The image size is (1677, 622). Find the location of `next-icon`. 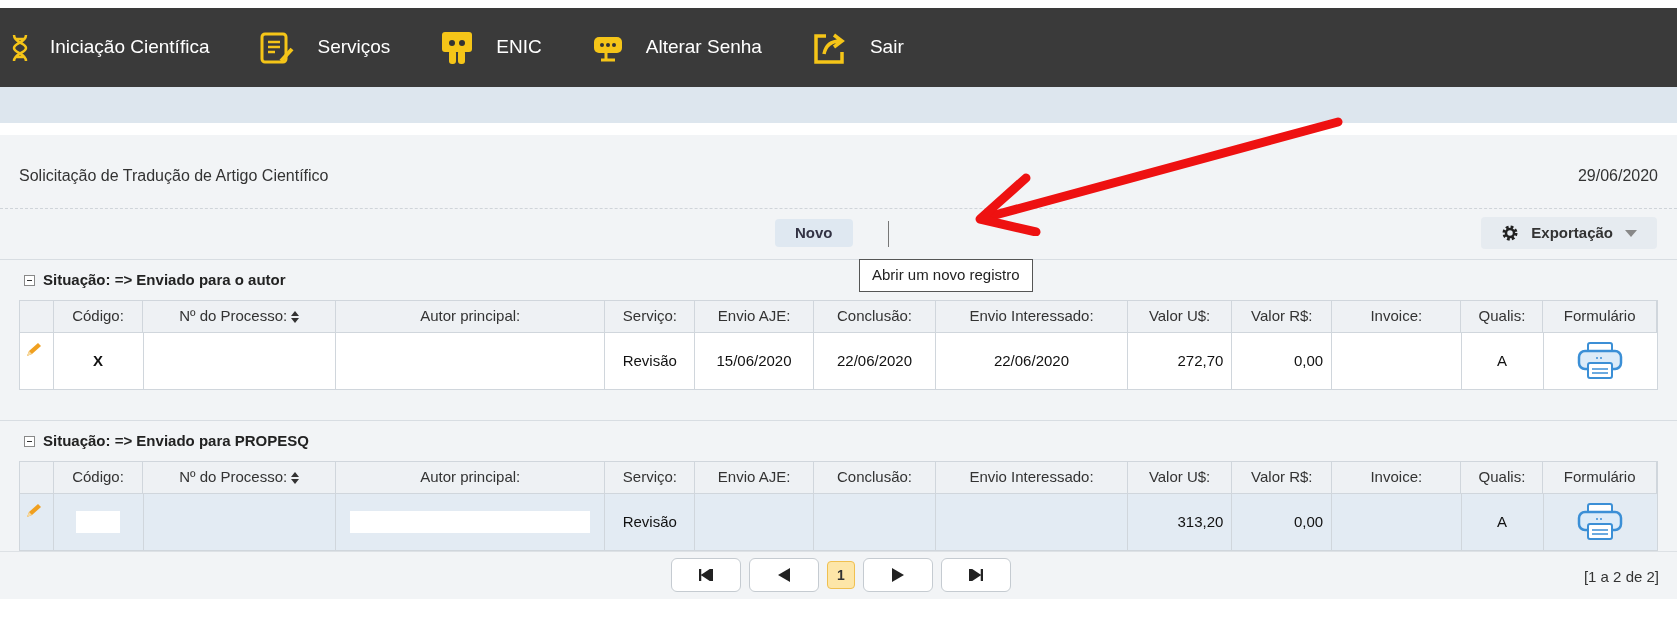

next-icon is located at coordinates (898, 575).